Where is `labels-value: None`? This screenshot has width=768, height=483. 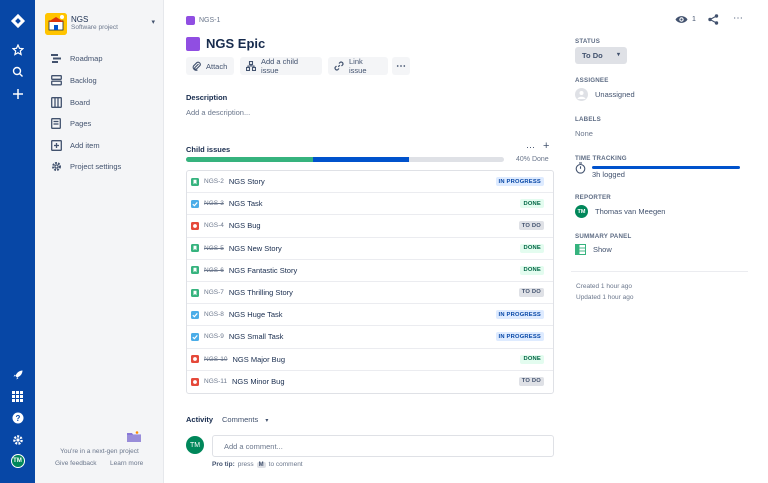 labels-value: None is located at coordinates (584, 133).